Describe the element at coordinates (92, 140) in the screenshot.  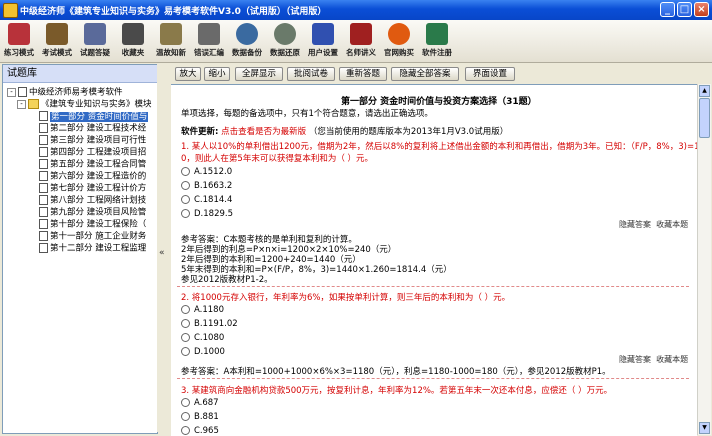
I see `tree-chapter-3: 第三部分 建设项目可行性` at that location.